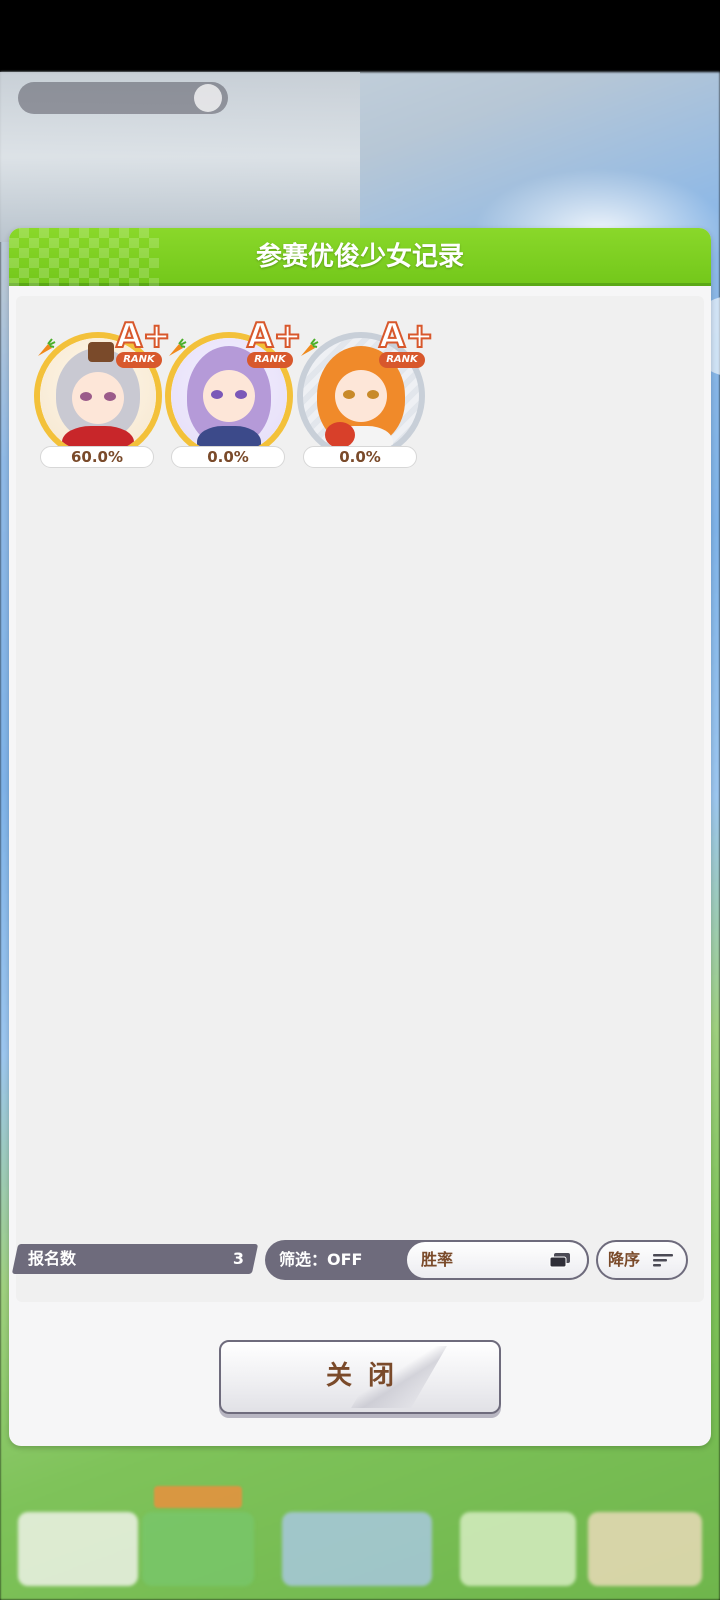 This screenshot has height=1600, width=720. I want to click on background-info-icon, so click(208, 98).